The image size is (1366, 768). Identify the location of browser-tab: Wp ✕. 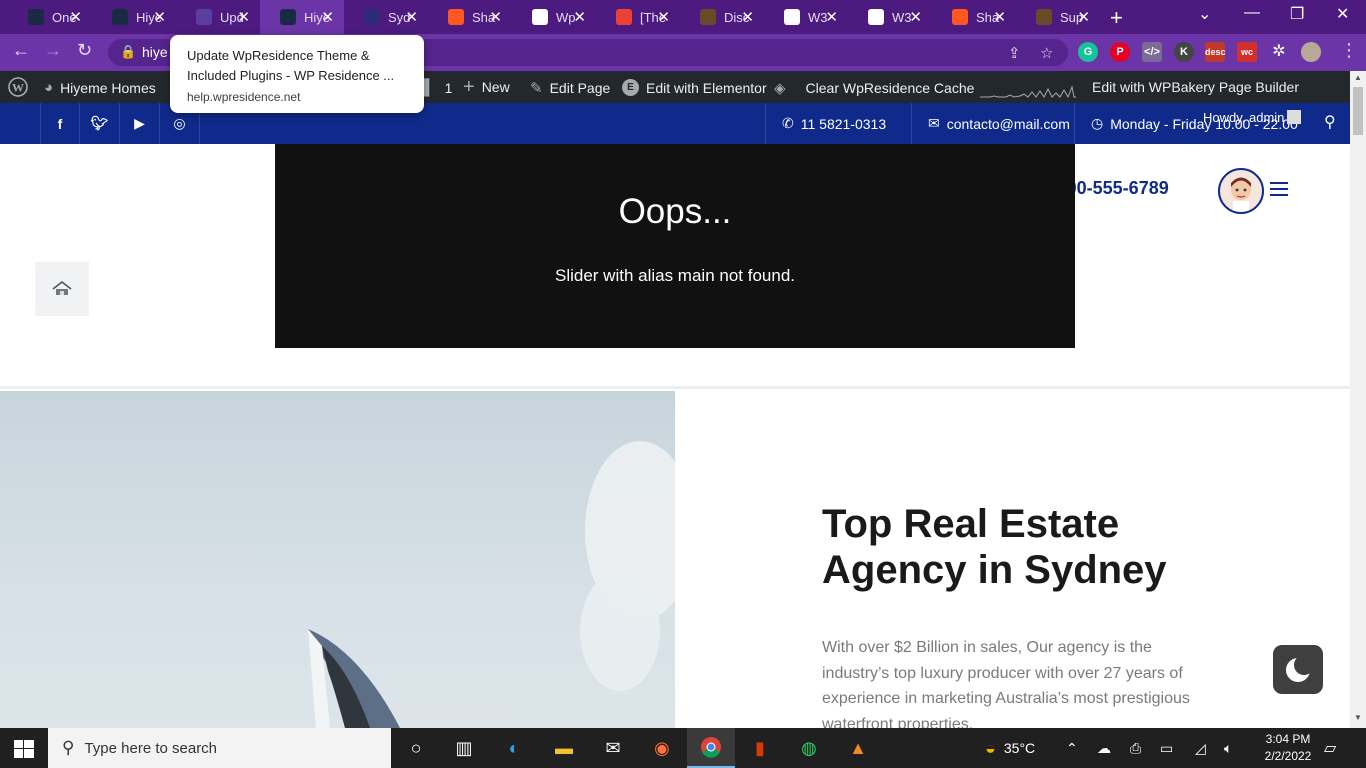
(554, 17).